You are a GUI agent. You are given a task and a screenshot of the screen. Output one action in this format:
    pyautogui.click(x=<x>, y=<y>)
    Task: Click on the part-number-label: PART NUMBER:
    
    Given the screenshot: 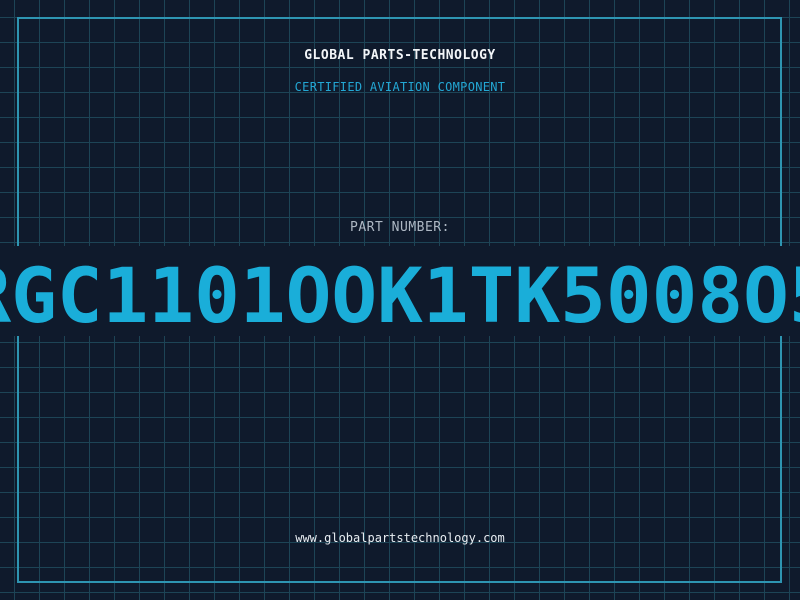 What is the action you would take?
    pyautogui.click(x=400, y=227)
    